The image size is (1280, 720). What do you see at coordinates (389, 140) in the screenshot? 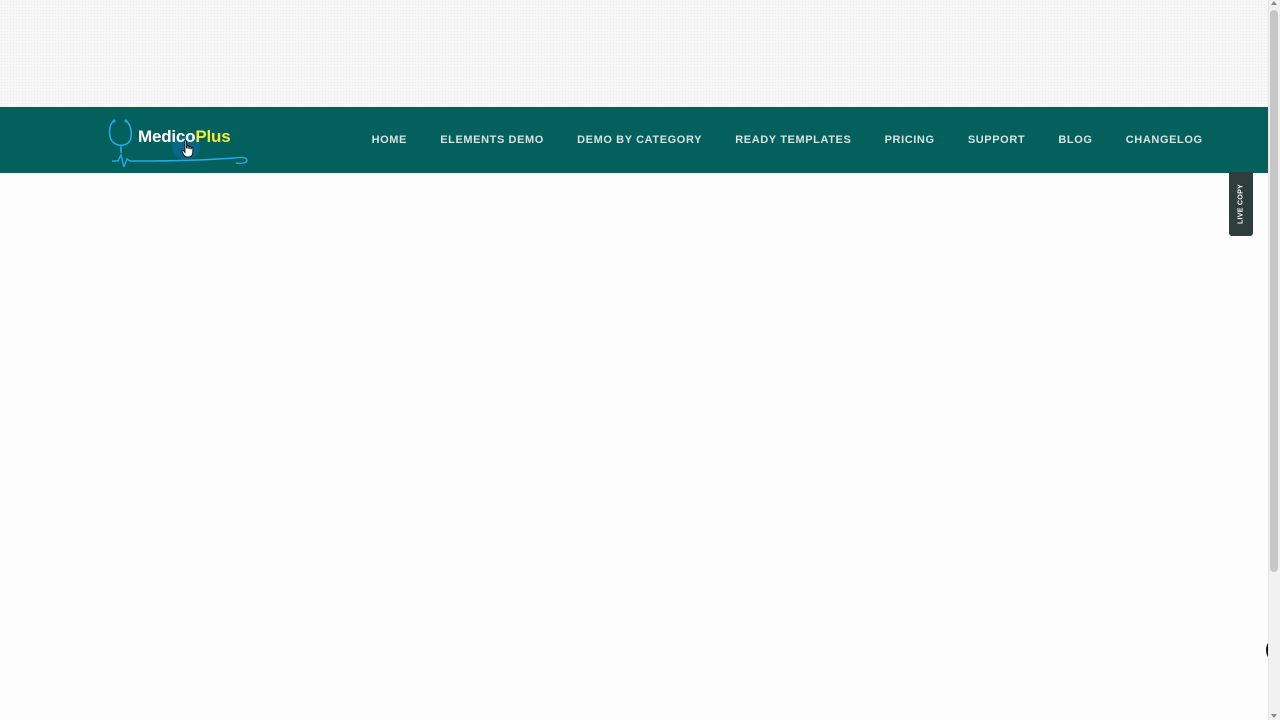
I see `nav-item-home: HOME` at bounding box center [389, 140].